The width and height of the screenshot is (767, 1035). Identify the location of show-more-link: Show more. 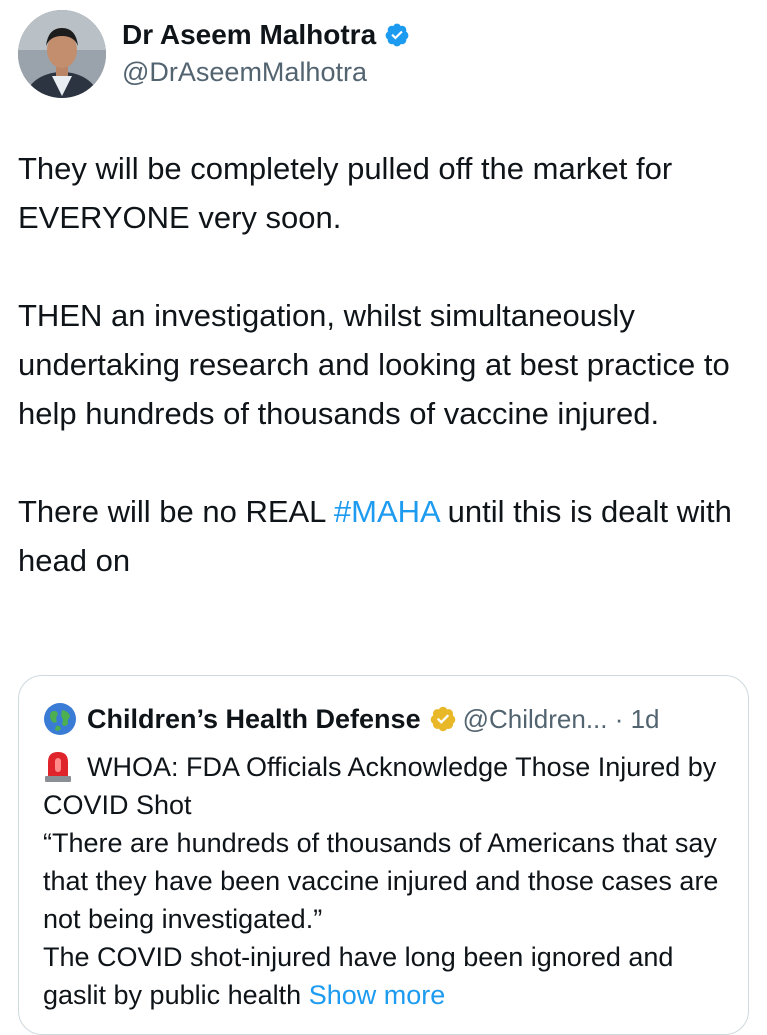
(377, 995).